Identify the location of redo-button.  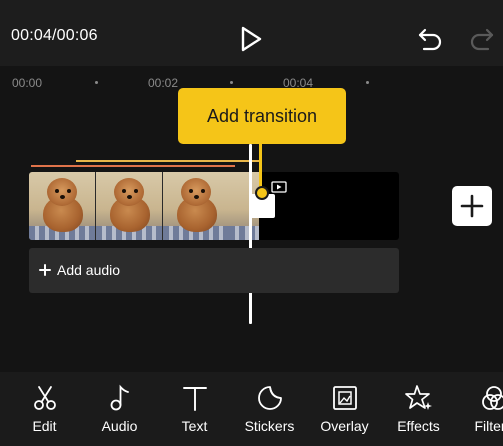
(482, 39).